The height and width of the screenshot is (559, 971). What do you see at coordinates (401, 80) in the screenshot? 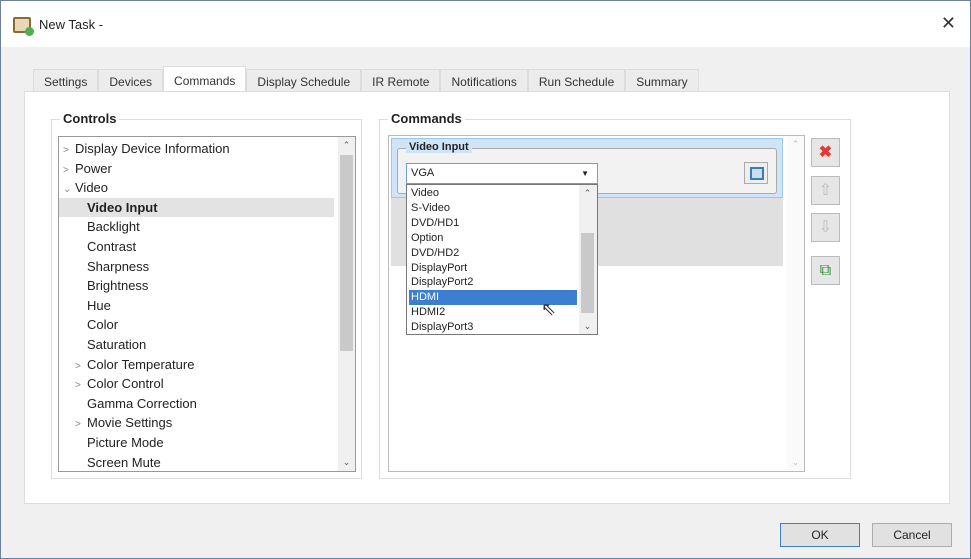
I see `tab-ir-remote: IR Remote` at bounding box center [401, 80].